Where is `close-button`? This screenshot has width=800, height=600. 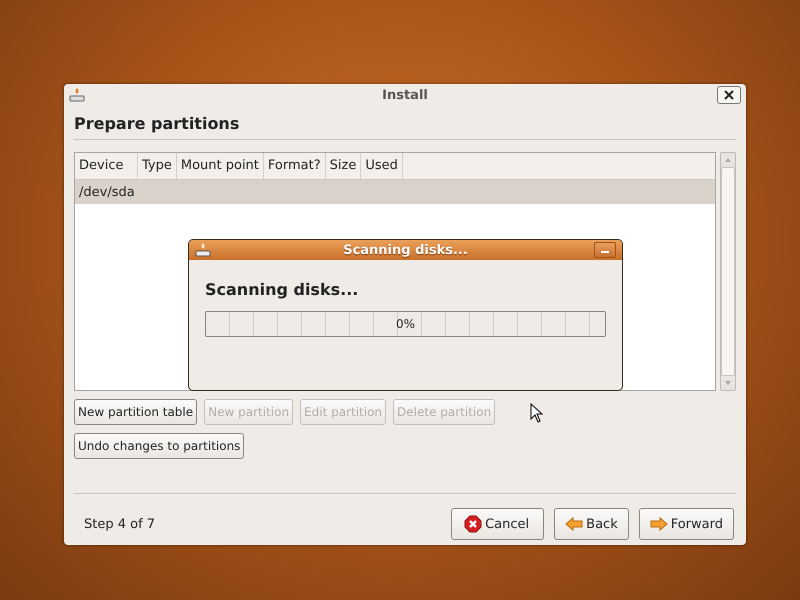
close-button is located at coordinates (729, 95).